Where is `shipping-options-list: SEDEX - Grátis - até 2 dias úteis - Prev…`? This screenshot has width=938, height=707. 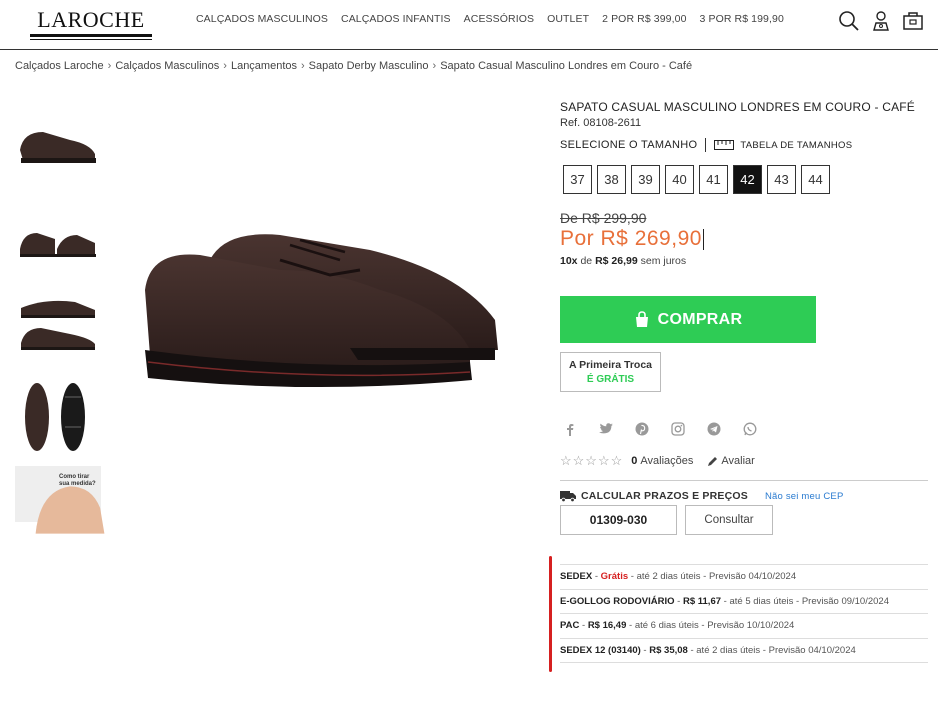
shipping-options-list: SEDEX - Grátis - até 2 dias úteis - Prev… is located at coordinates (744, 613).